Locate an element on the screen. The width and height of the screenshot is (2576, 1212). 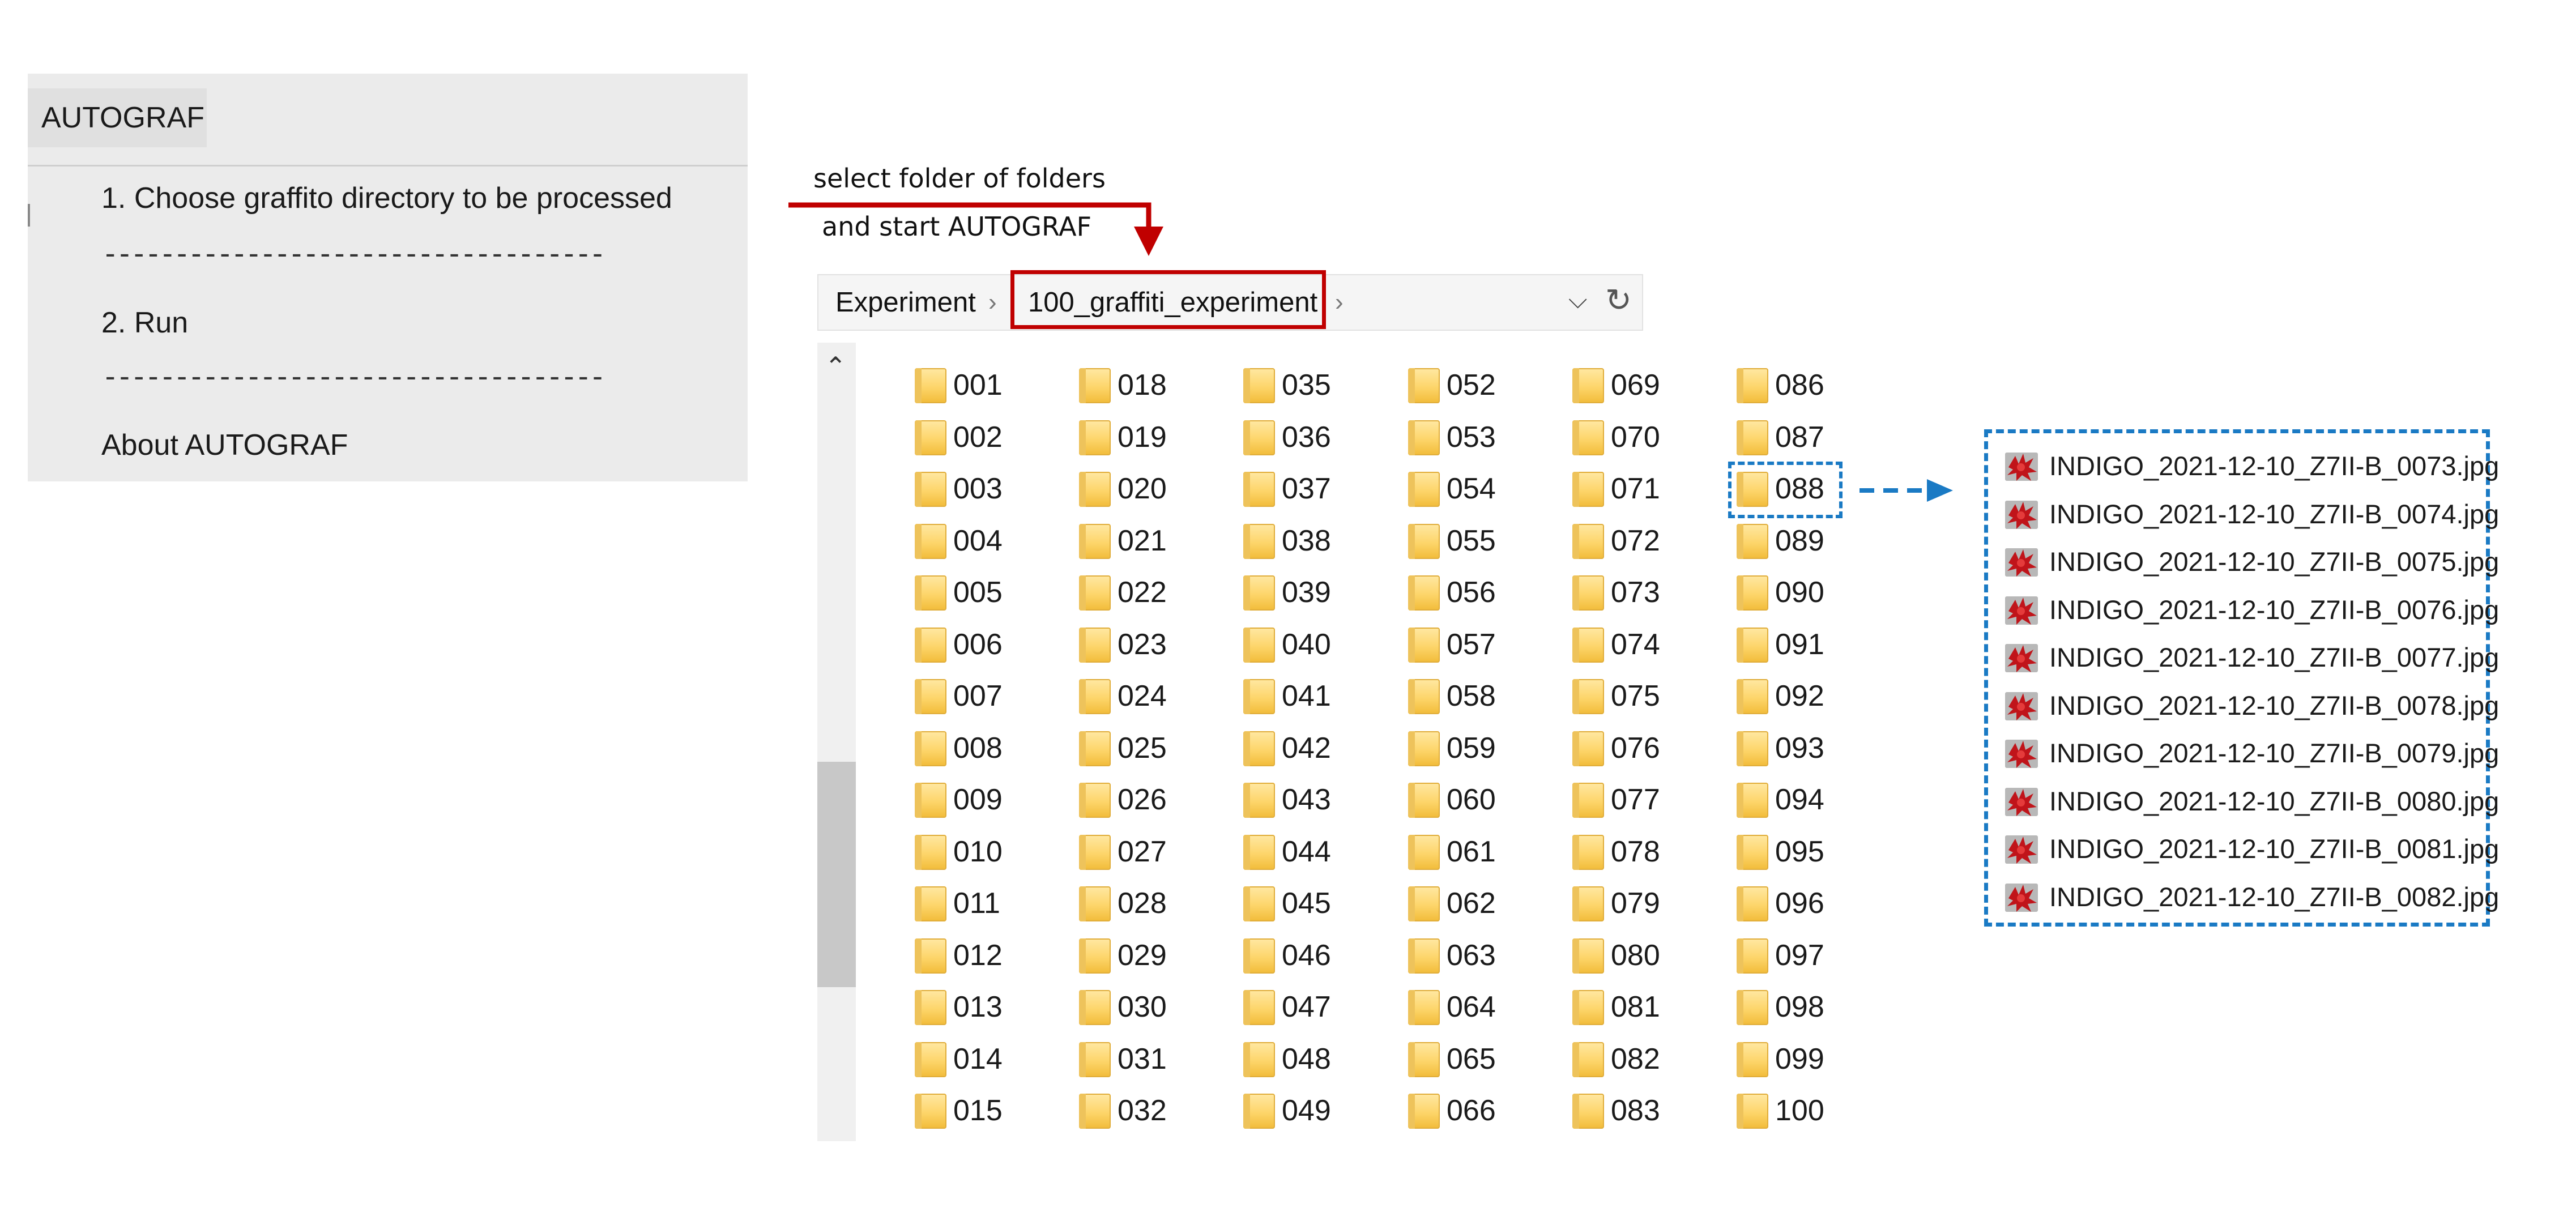
file-item: INDIGO_2021-12-10_Z7II-B_0073.jpg is located at coordinates (2251, 466).